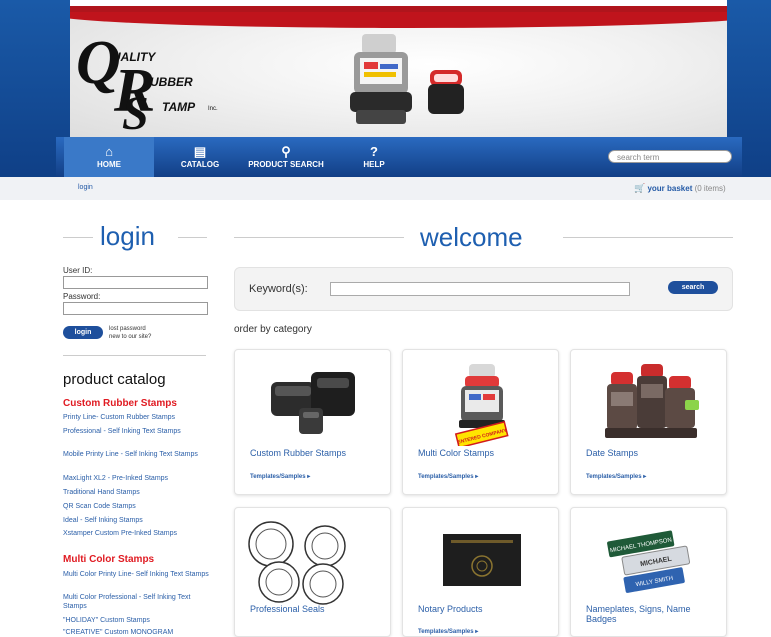 This screenshot has height=637, width=771. Describe the element at coordinates (652, 401) in the screenshot. I see `date-stamp-image` at that location.